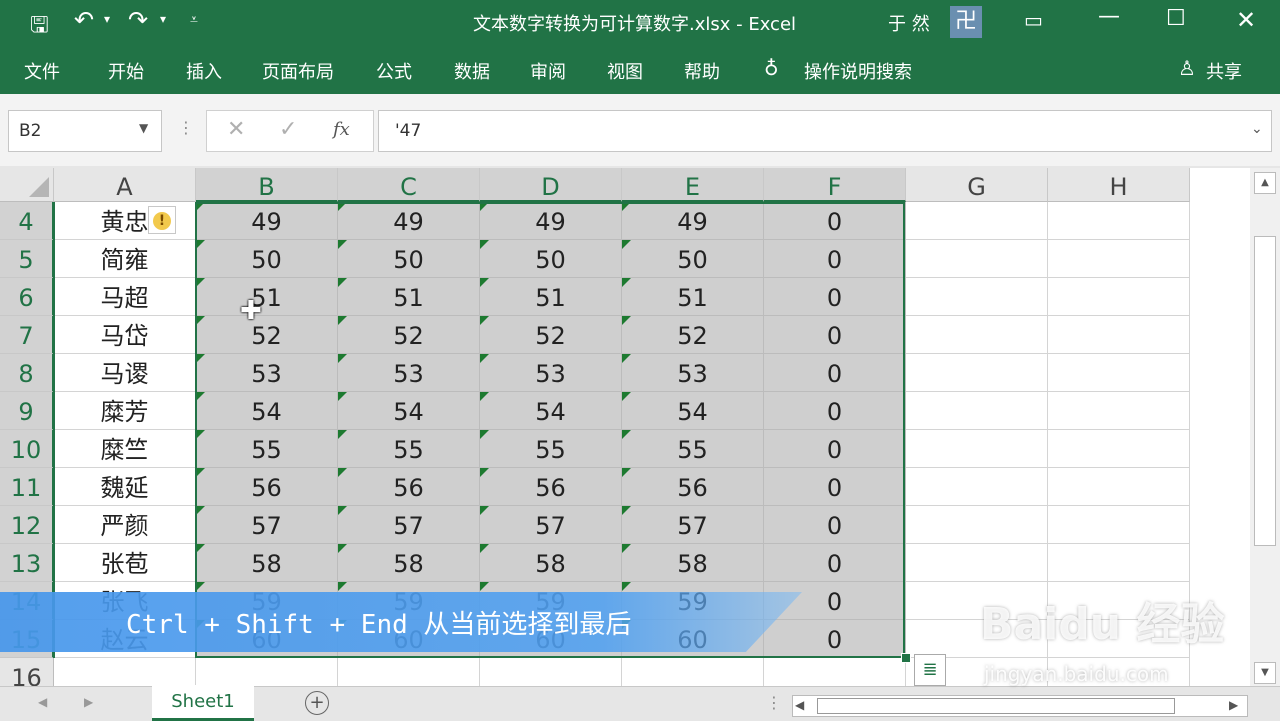 Image resolution: width=1280 pixels, height=721 pixels. Describe the element at coordinates (84, 20) in the screenshot. I see `undo-icon: ↶` at that location.